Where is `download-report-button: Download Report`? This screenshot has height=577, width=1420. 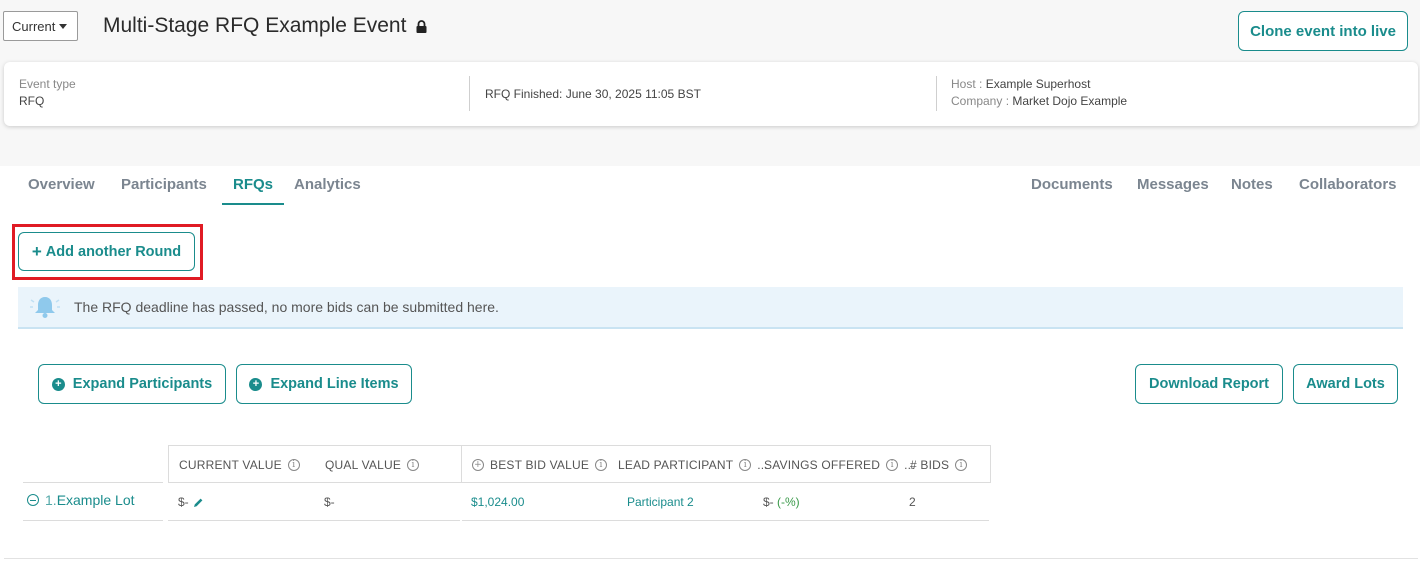 download-report-button: Download Report is located at coordinates (1209, 384).